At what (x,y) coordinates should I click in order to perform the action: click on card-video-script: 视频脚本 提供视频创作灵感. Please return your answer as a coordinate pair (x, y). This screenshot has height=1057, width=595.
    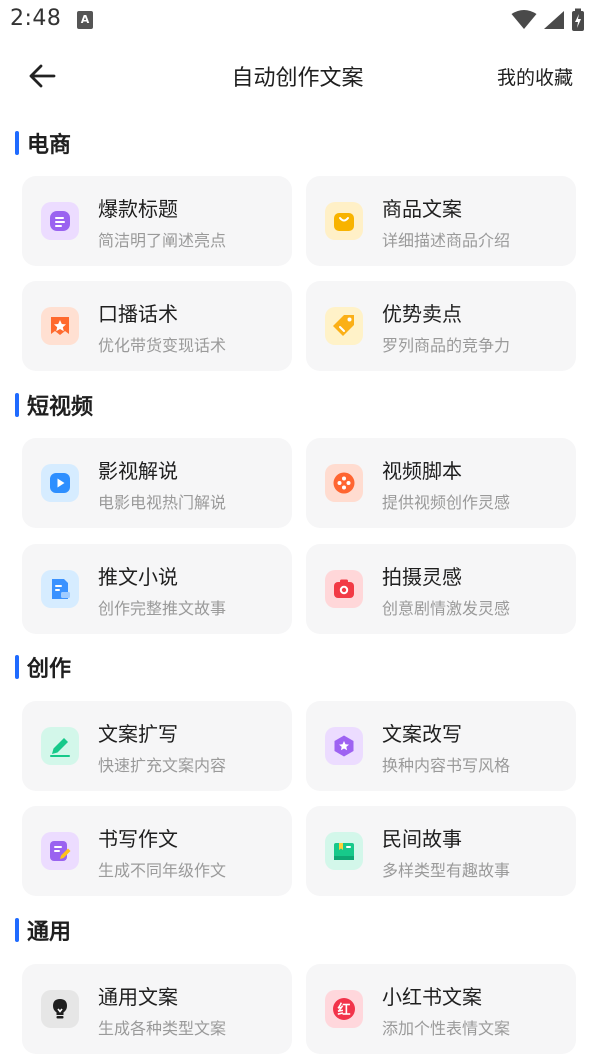
    Looking at the image, I should click on (441, 483).